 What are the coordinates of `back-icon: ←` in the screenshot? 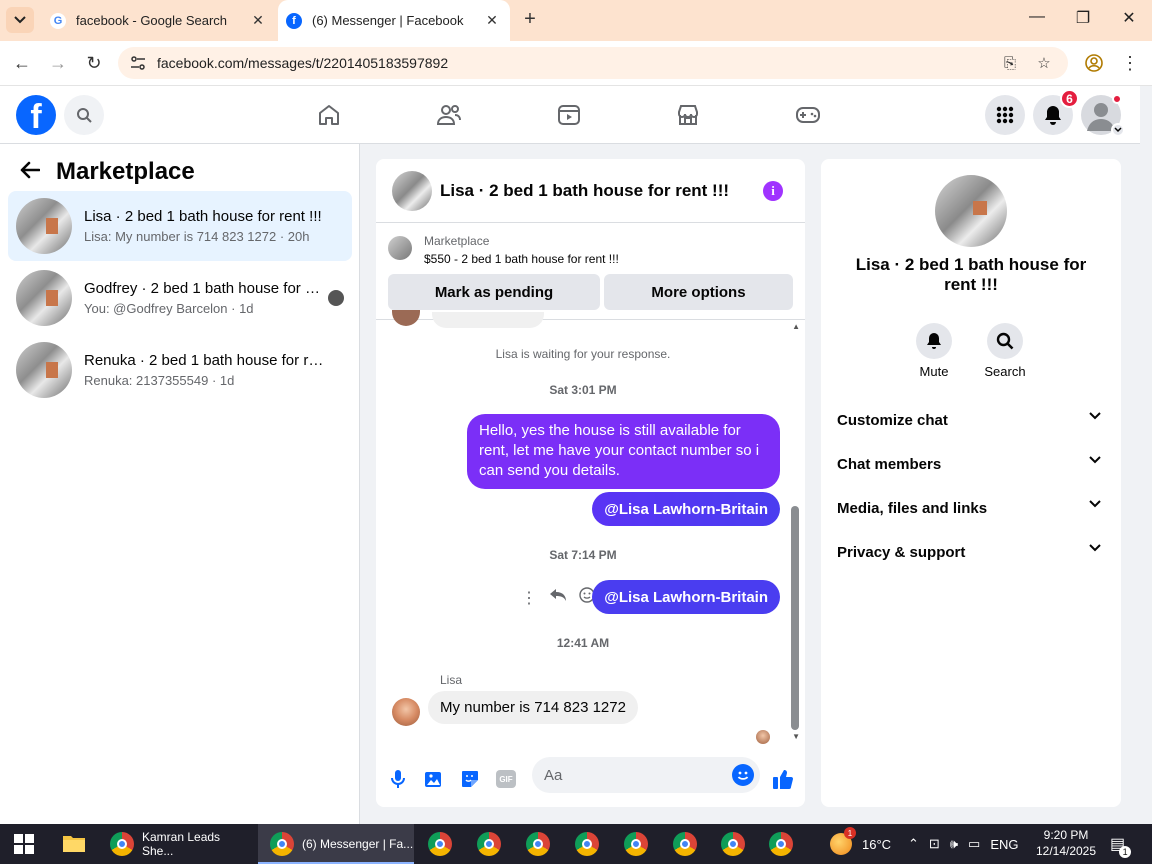 It's located at (22, 63).